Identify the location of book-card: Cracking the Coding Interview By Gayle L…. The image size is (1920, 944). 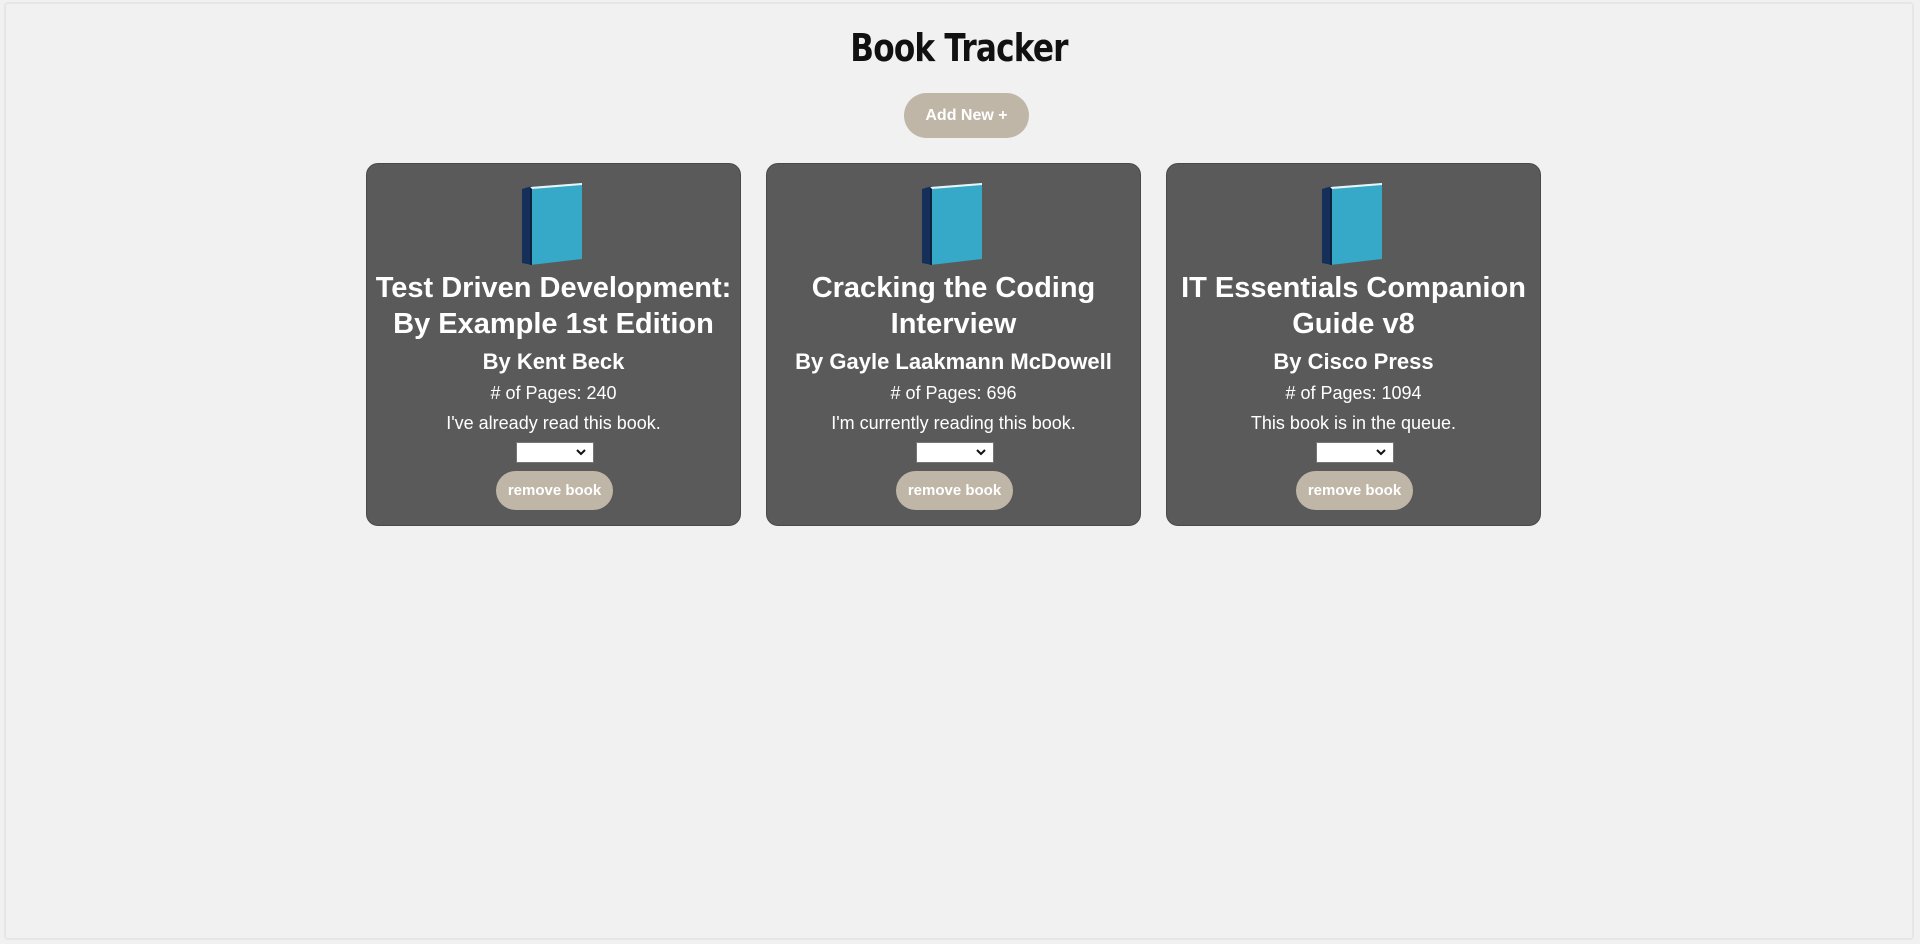
(953, 344).